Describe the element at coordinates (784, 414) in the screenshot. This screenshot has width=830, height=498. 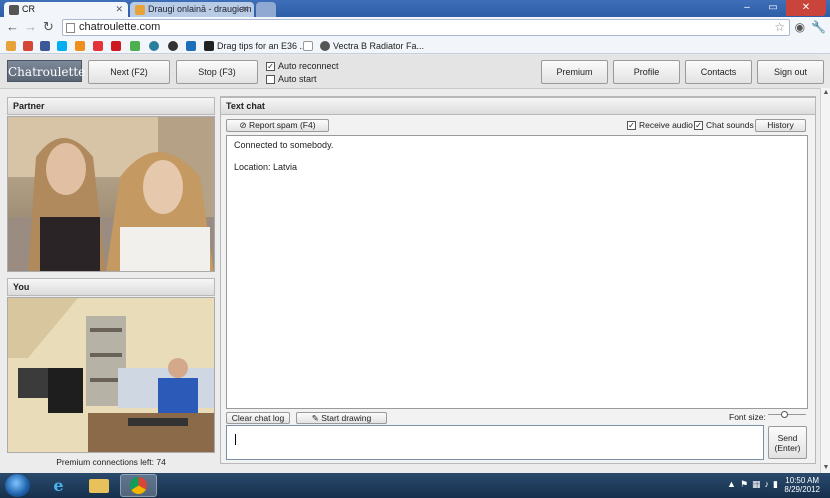
I see `slider-knob` at that location.